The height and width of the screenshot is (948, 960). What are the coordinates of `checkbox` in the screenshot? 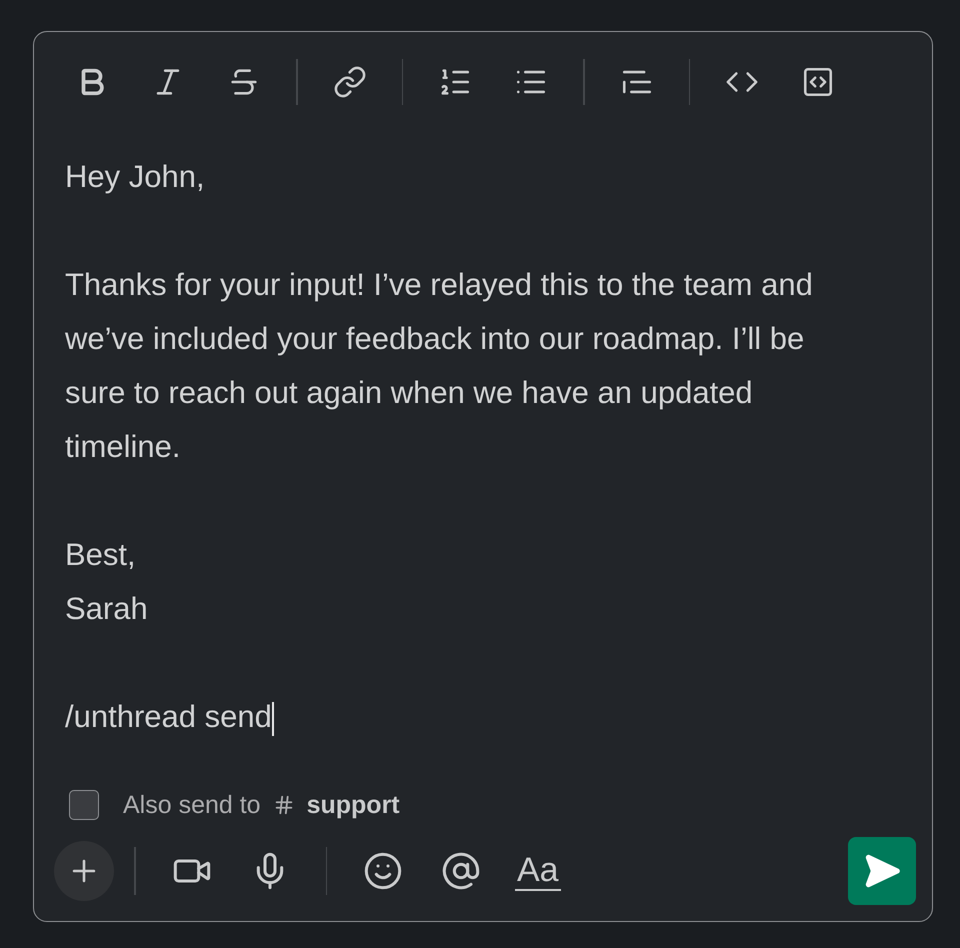 It's located at (84, 805).